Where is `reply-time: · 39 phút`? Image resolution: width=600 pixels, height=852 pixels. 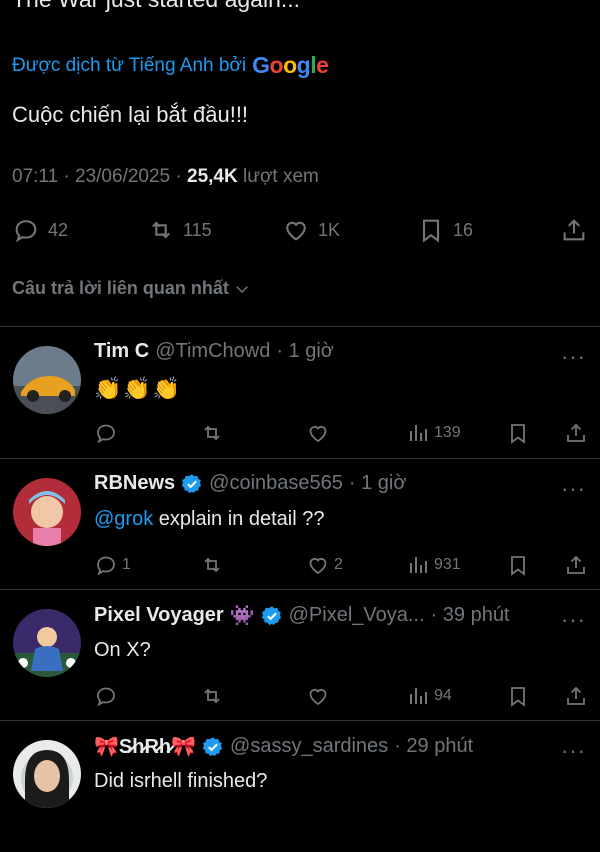
reply-time: · 39 phút is located at coordinates (470, 615).